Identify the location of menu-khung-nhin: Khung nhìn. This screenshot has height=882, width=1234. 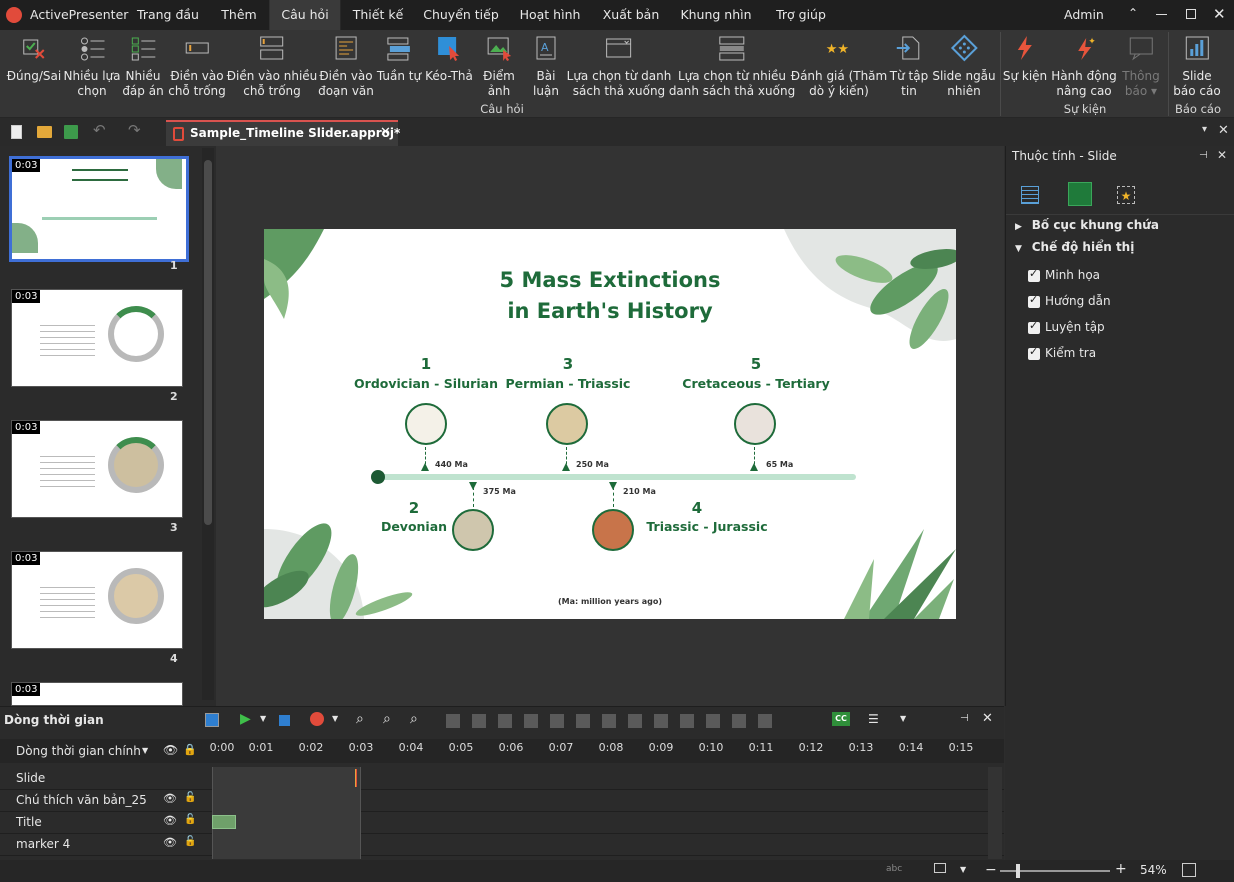
(715, 15).